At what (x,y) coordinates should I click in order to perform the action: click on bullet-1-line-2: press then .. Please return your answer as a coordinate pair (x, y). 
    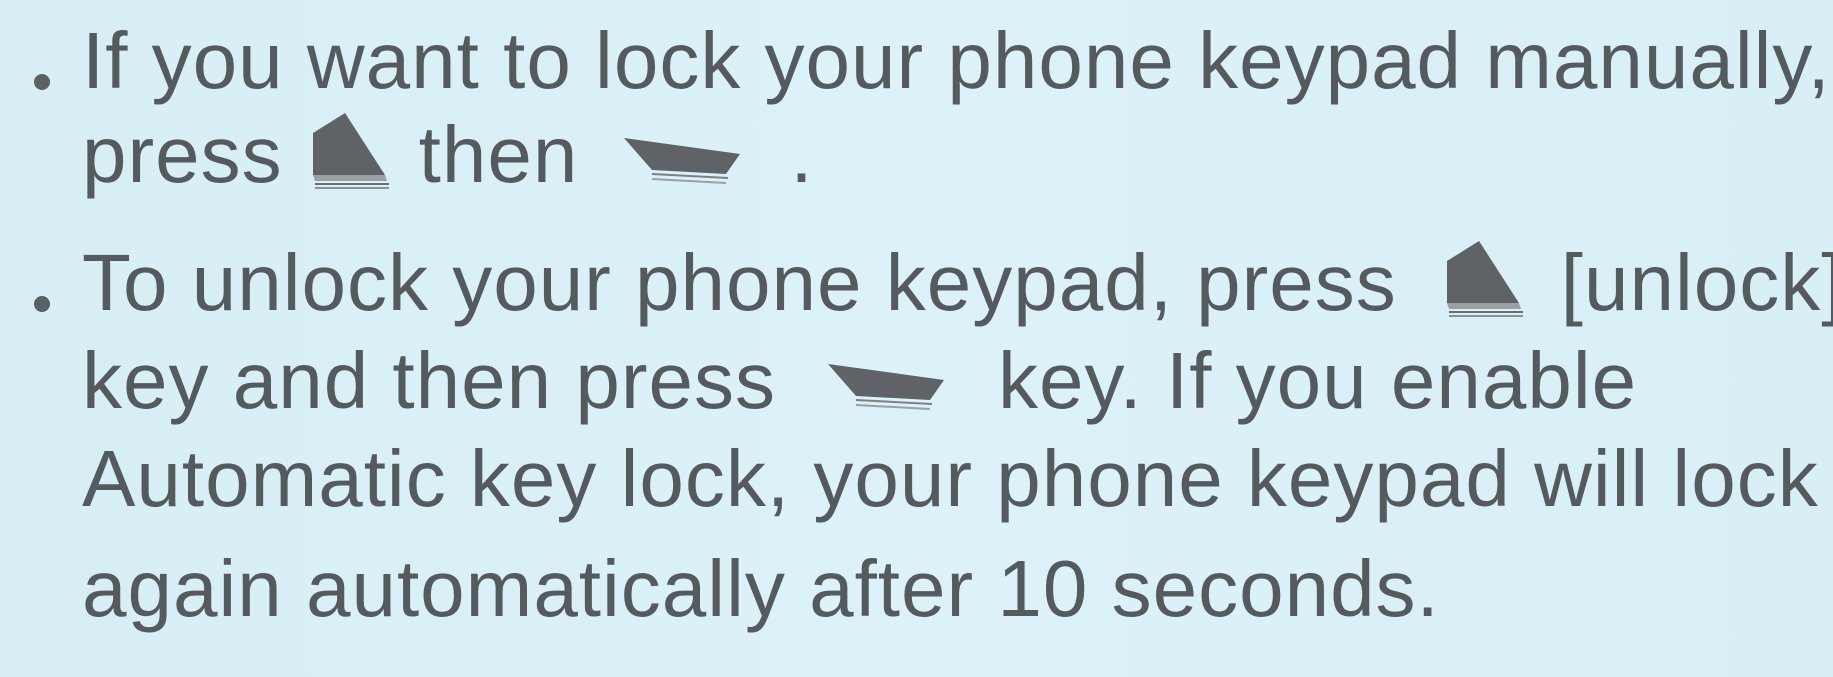
    Looking at the image, I should click on (448, 155).